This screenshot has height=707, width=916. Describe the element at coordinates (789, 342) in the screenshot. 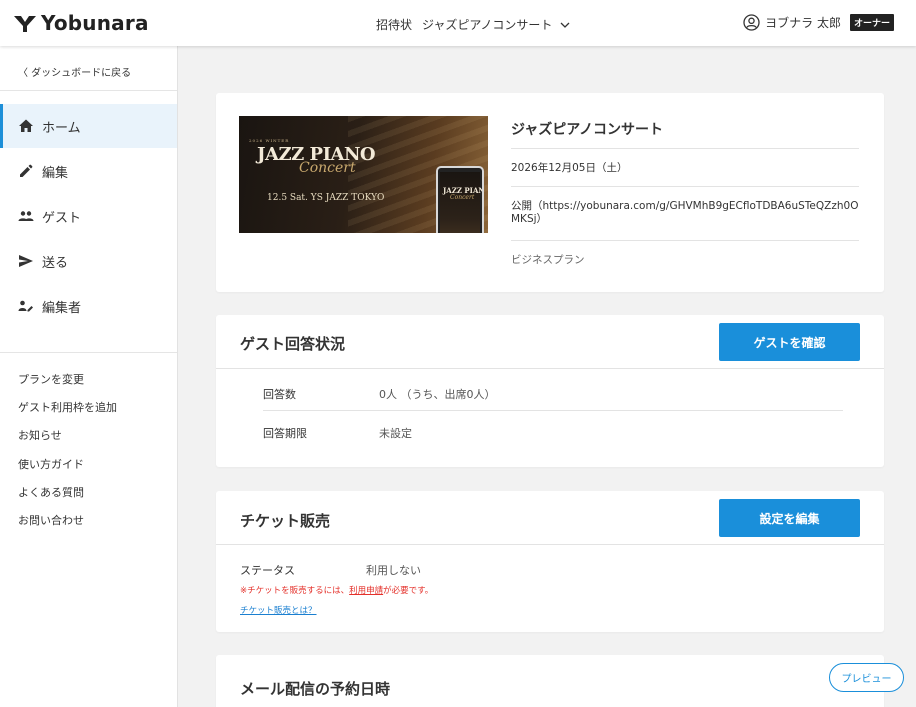

I see `view-guests-button: ゲストを確認` at that location.